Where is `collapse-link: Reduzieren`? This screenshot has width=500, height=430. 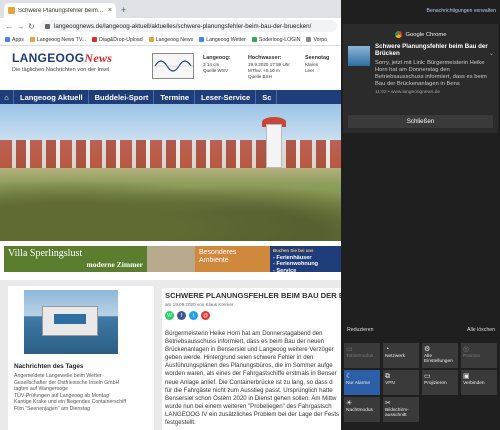 collapse-link: Reduzieren is located at coordinates (360, 330).